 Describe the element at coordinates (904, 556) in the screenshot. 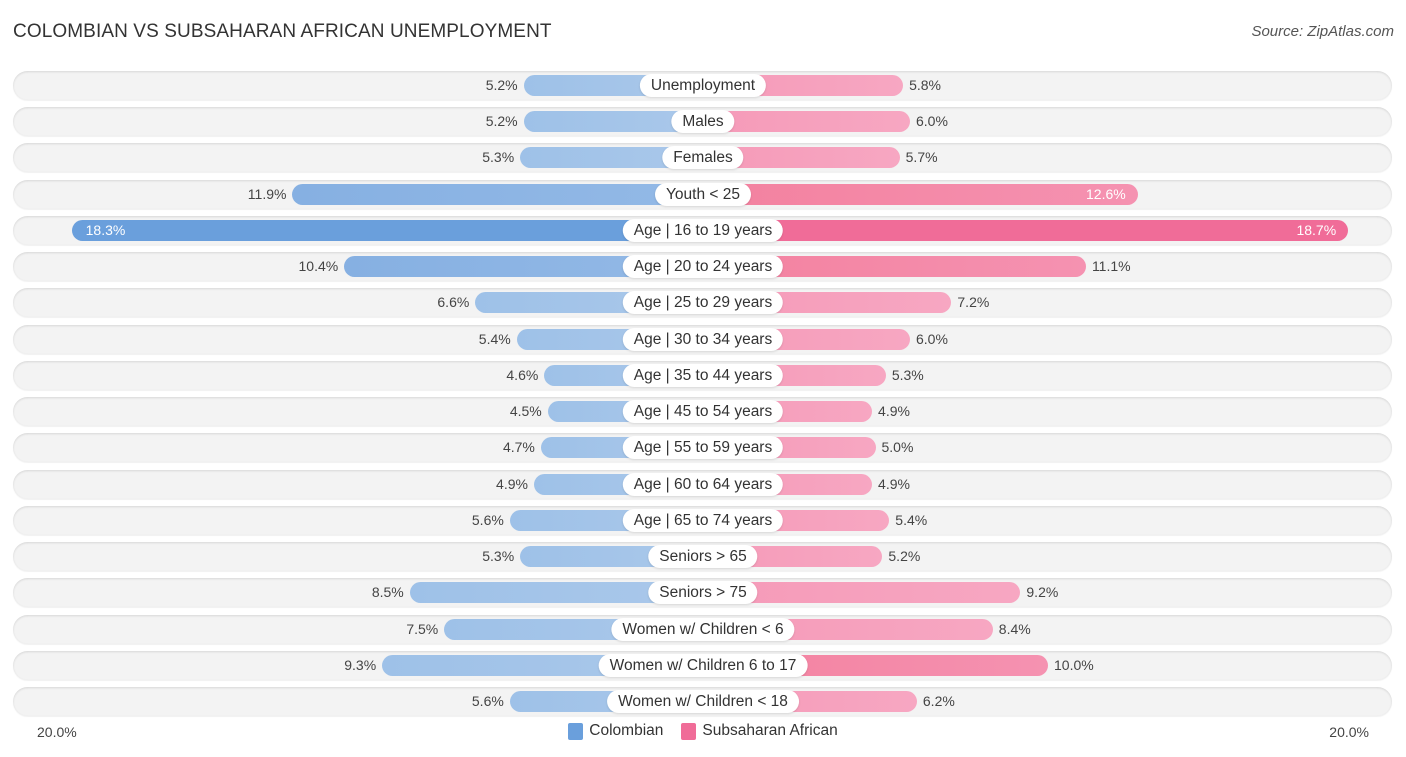

I see `value-label-subsaharan-african: 5.2%` at that location.